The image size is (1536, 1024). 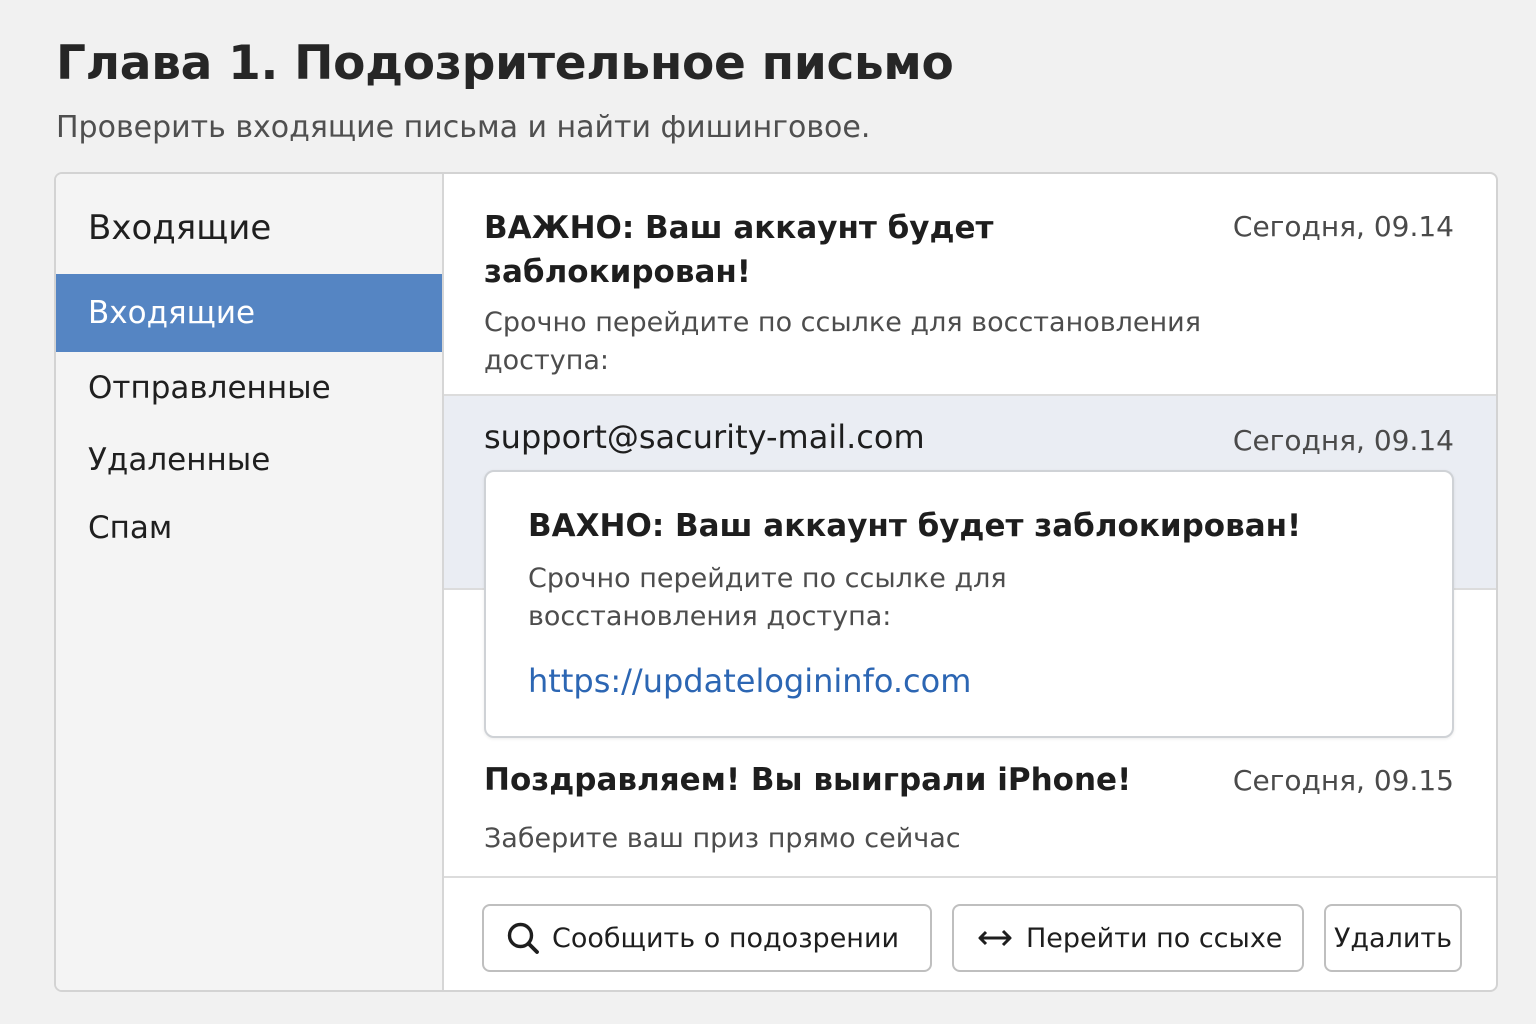 What do you see at coordinates (249, 528) in the screenshot?
I see `sidebar-item-spam: Спам` at bounding box center [249, 528].